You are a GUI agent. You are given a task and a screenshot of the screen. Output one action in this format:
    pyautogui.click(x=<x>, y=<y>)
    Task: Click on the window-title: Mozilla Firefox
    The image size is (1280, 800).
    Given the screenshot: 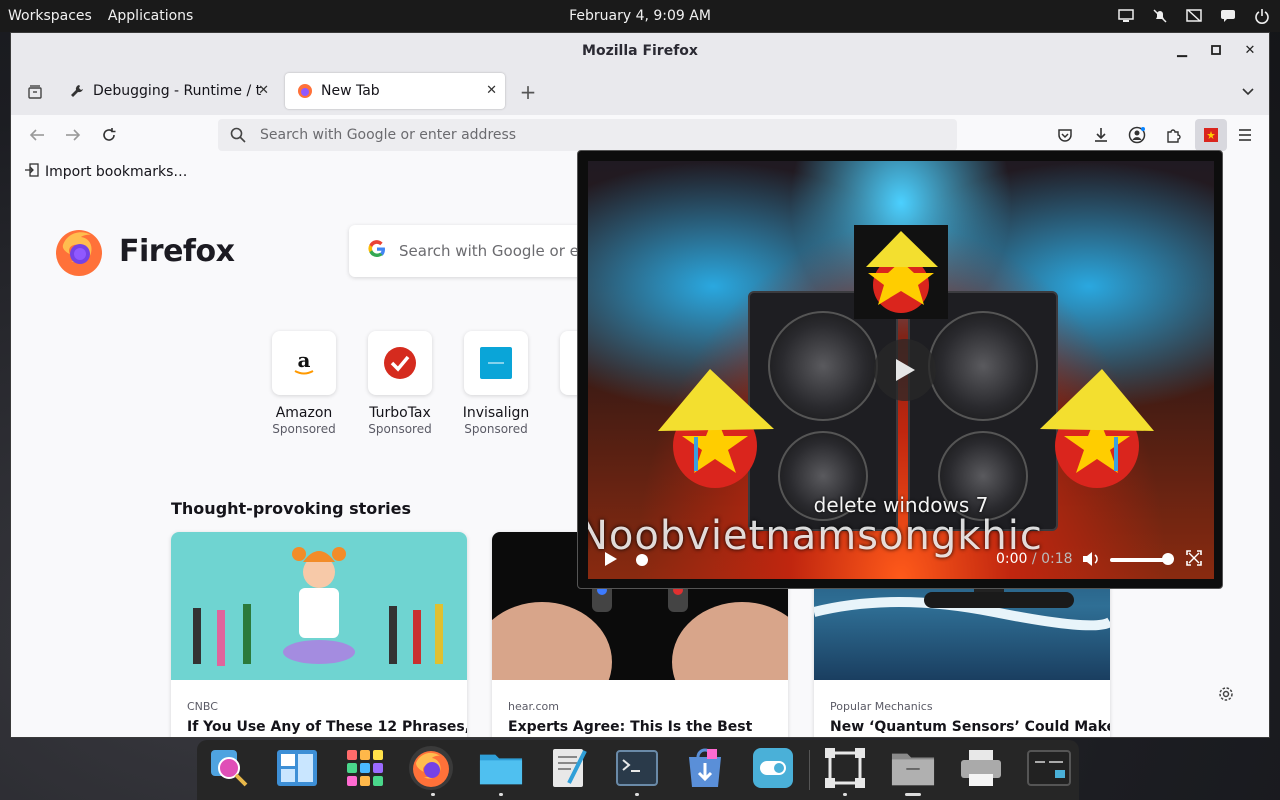 What is the action you would take?
    pyautogui.click(x=640, y=51)
    